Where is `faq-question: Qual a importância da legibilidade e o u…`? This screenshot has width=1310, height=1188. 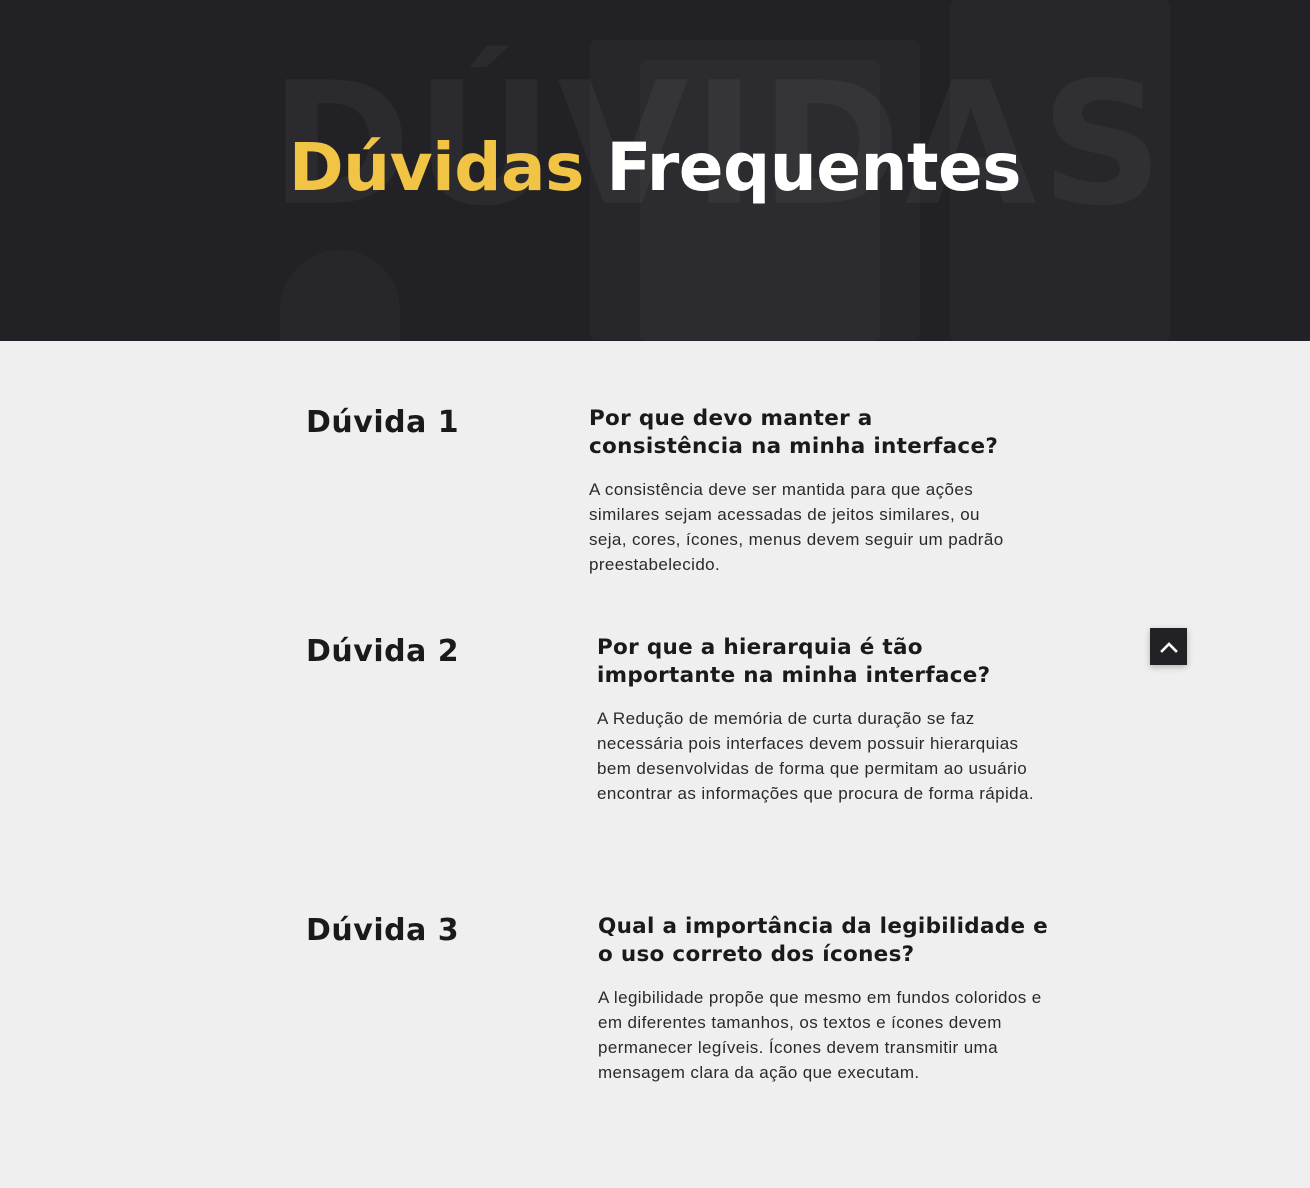
faq-question: Qual a importância da legibilidade e o u… is located at coordinates (823, 940).